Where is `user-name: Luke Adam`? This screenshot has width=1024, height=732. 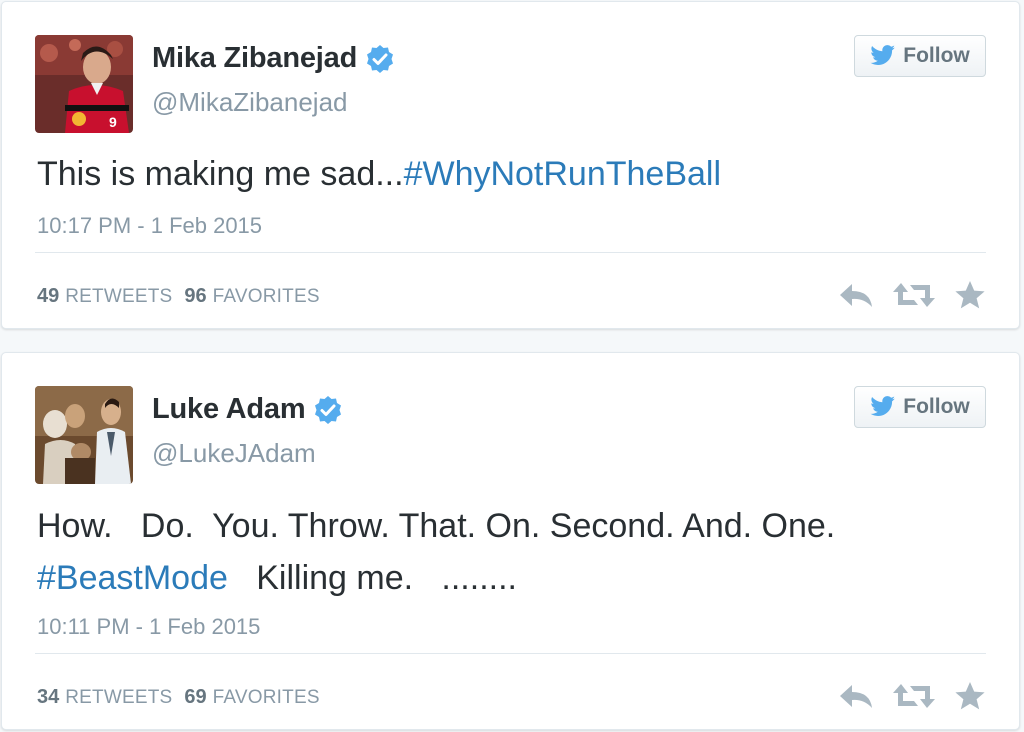
user-name: Luke Adam is located at coordinates (229, 409).